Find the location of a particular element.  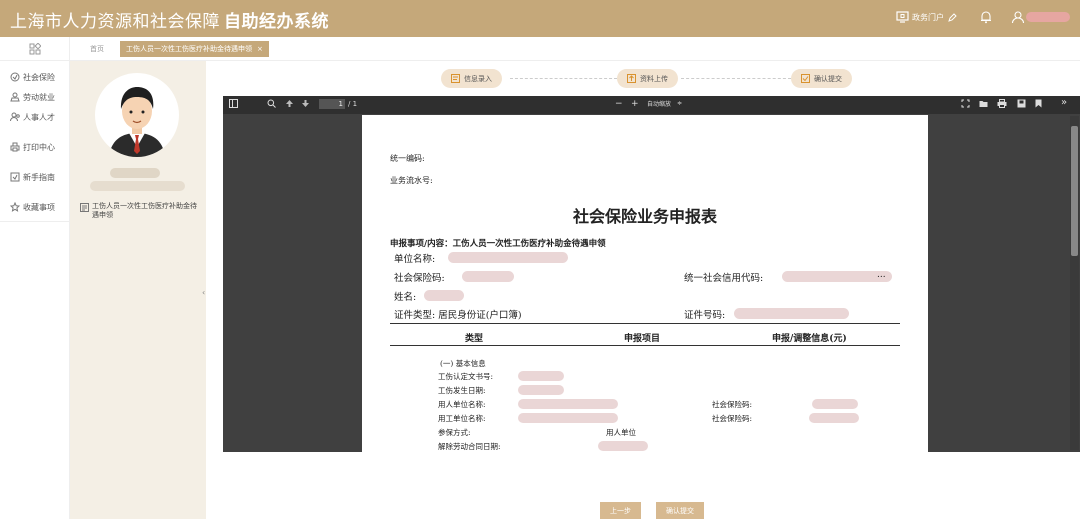

doc-row-label: 解除劳动合同日期: is located at coordinates (469, 446).